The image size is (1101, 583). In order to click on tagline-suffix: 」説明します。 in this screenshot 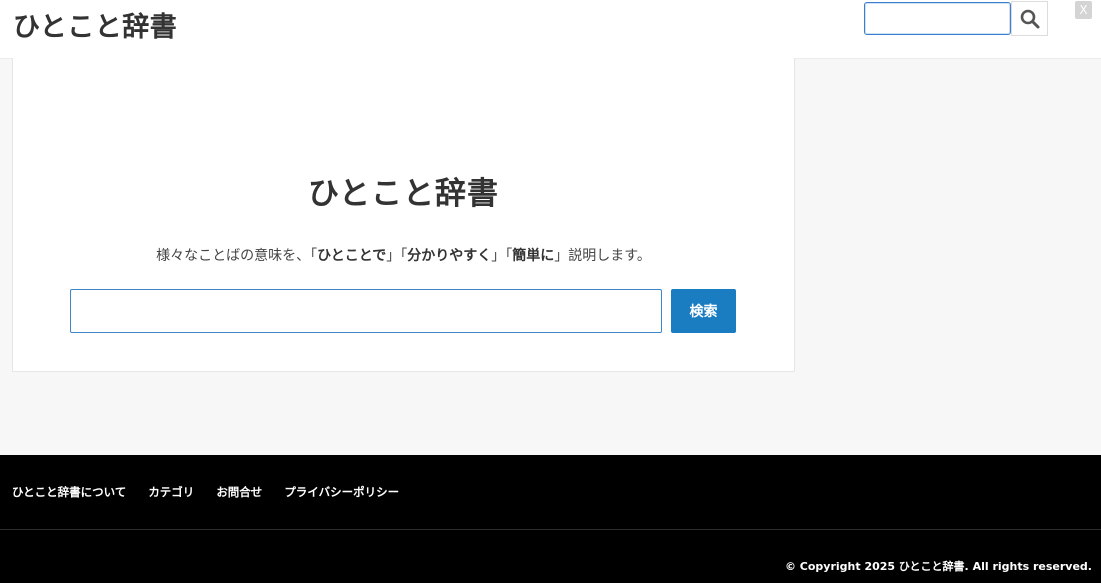, I will do `click(602, 256)`.